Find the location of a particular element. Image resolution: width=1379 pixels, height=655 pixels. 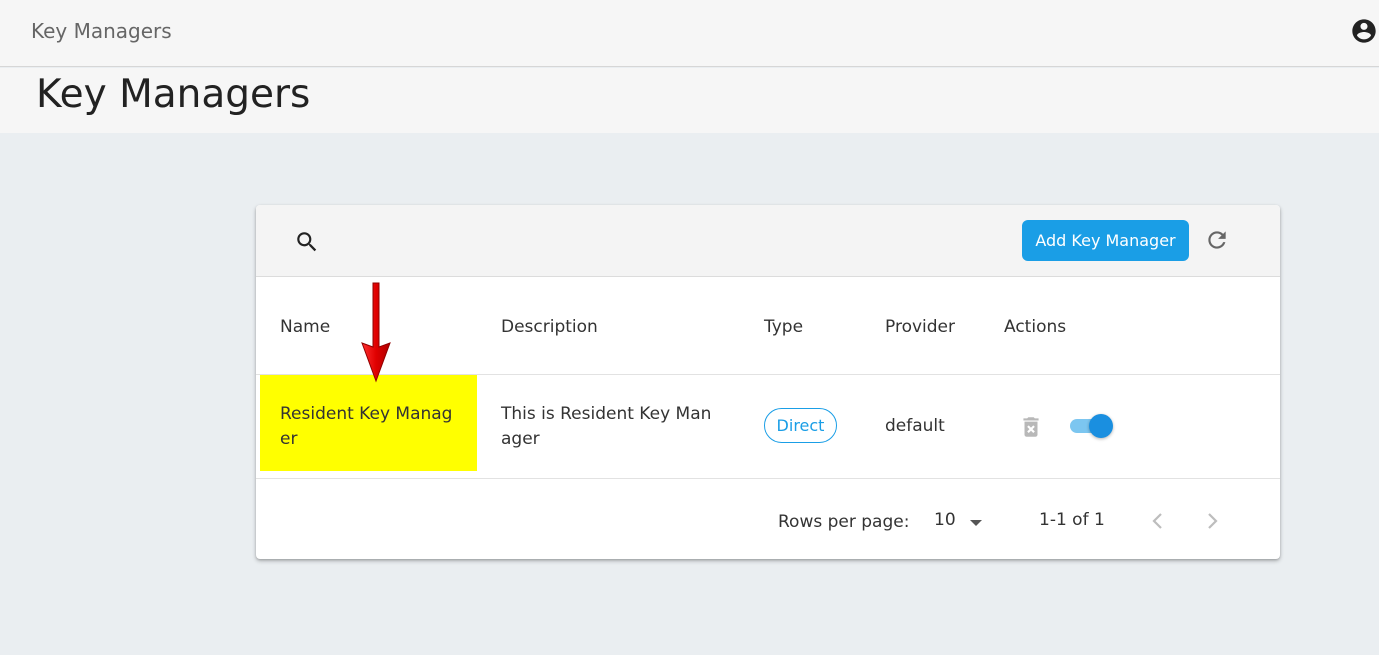

column-header-name: Name is located at coordinates (305, 327).